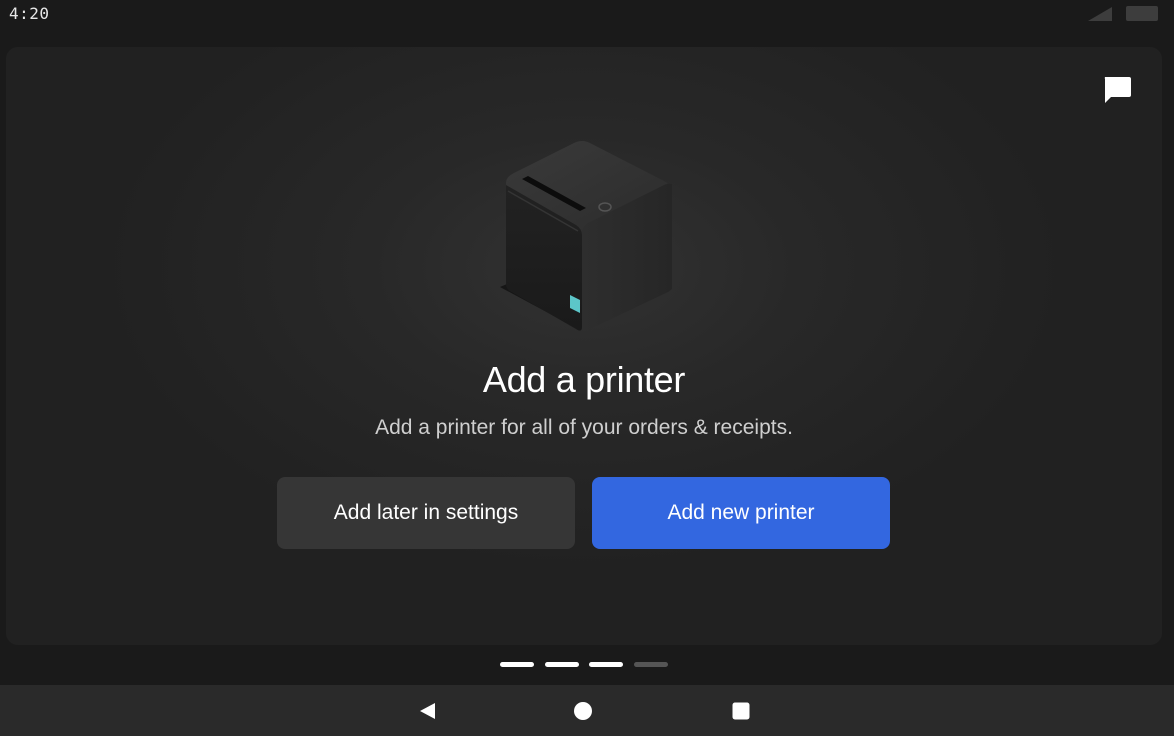 Image resolution: width=1174 pixels, height=736 pixels. I want to click on back-icon, so click(427, 711).